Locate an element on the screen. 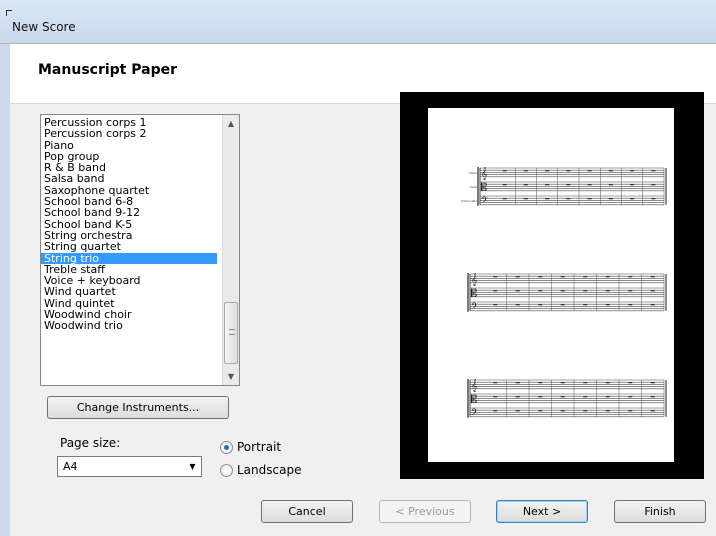 This screenshot has height=536, width=716. grip-icon is located at coordinates (232, 332).